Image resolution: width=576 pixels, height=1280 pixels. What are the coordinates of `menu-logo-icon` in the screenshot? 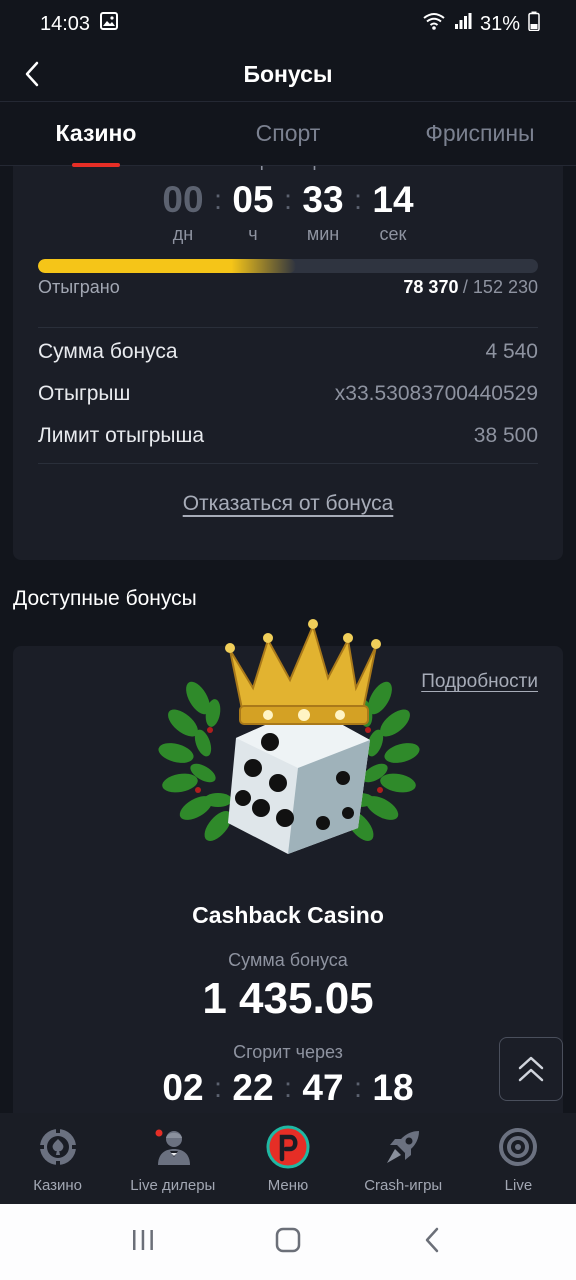 It's located at (288, 1147).